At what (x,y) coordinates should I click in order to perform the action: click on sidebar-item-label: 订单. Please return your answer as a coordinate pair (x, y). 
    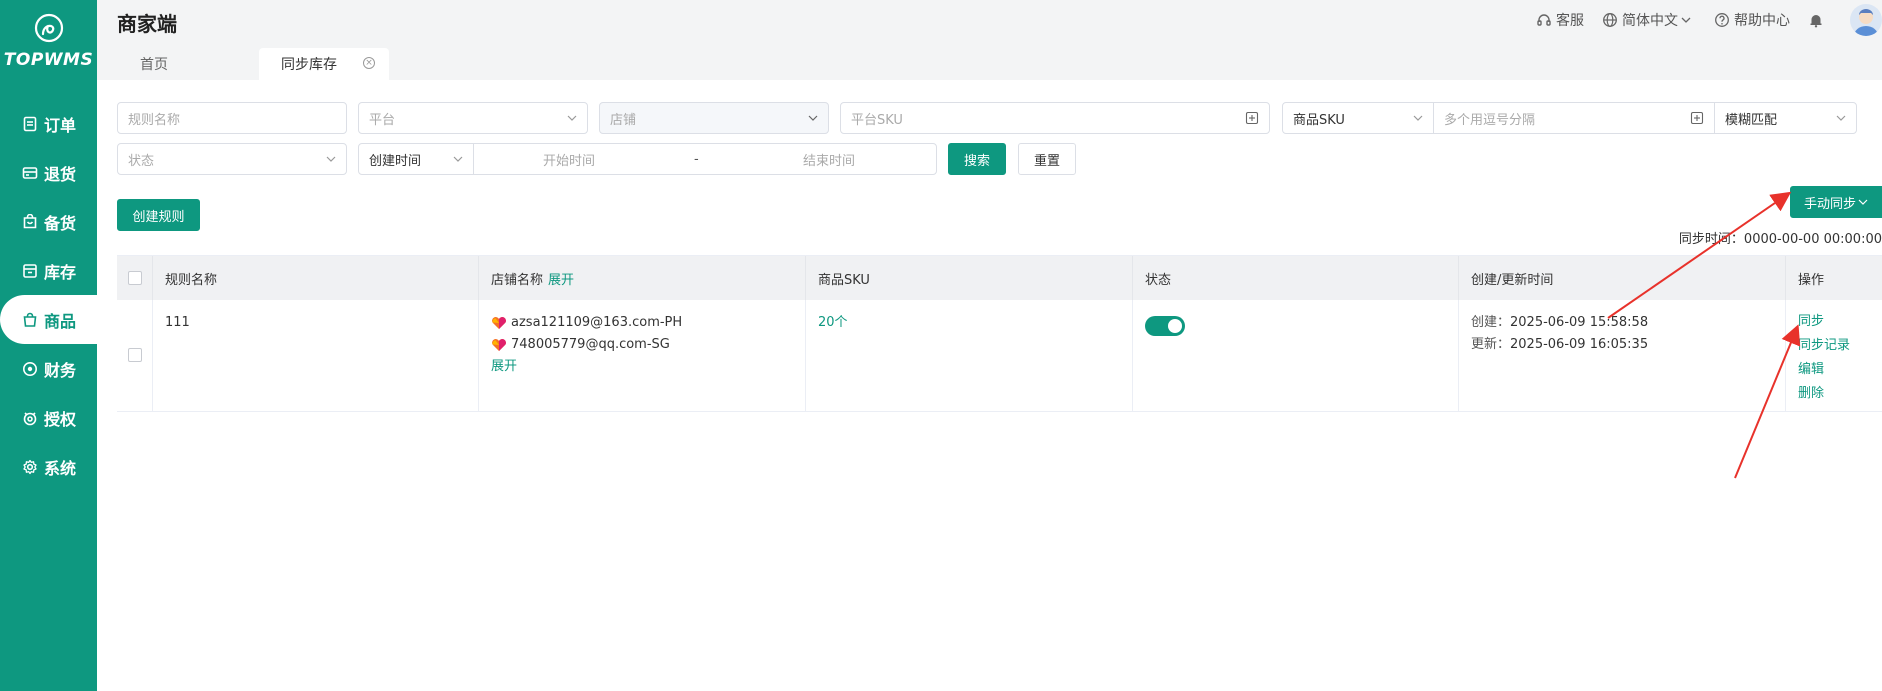
    Looking at the image, I should click on (60, 125).